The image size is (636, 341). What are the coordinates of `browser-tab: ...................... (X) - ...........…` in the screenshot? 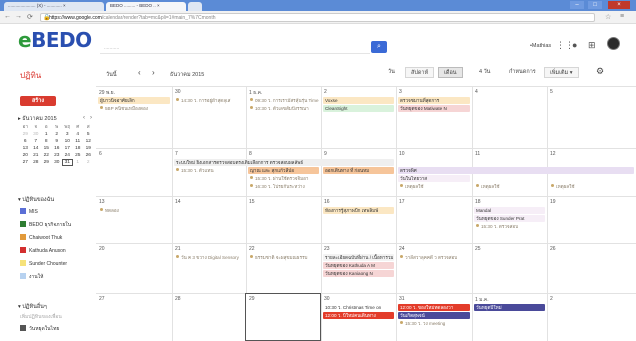 It's located at (54, 6).